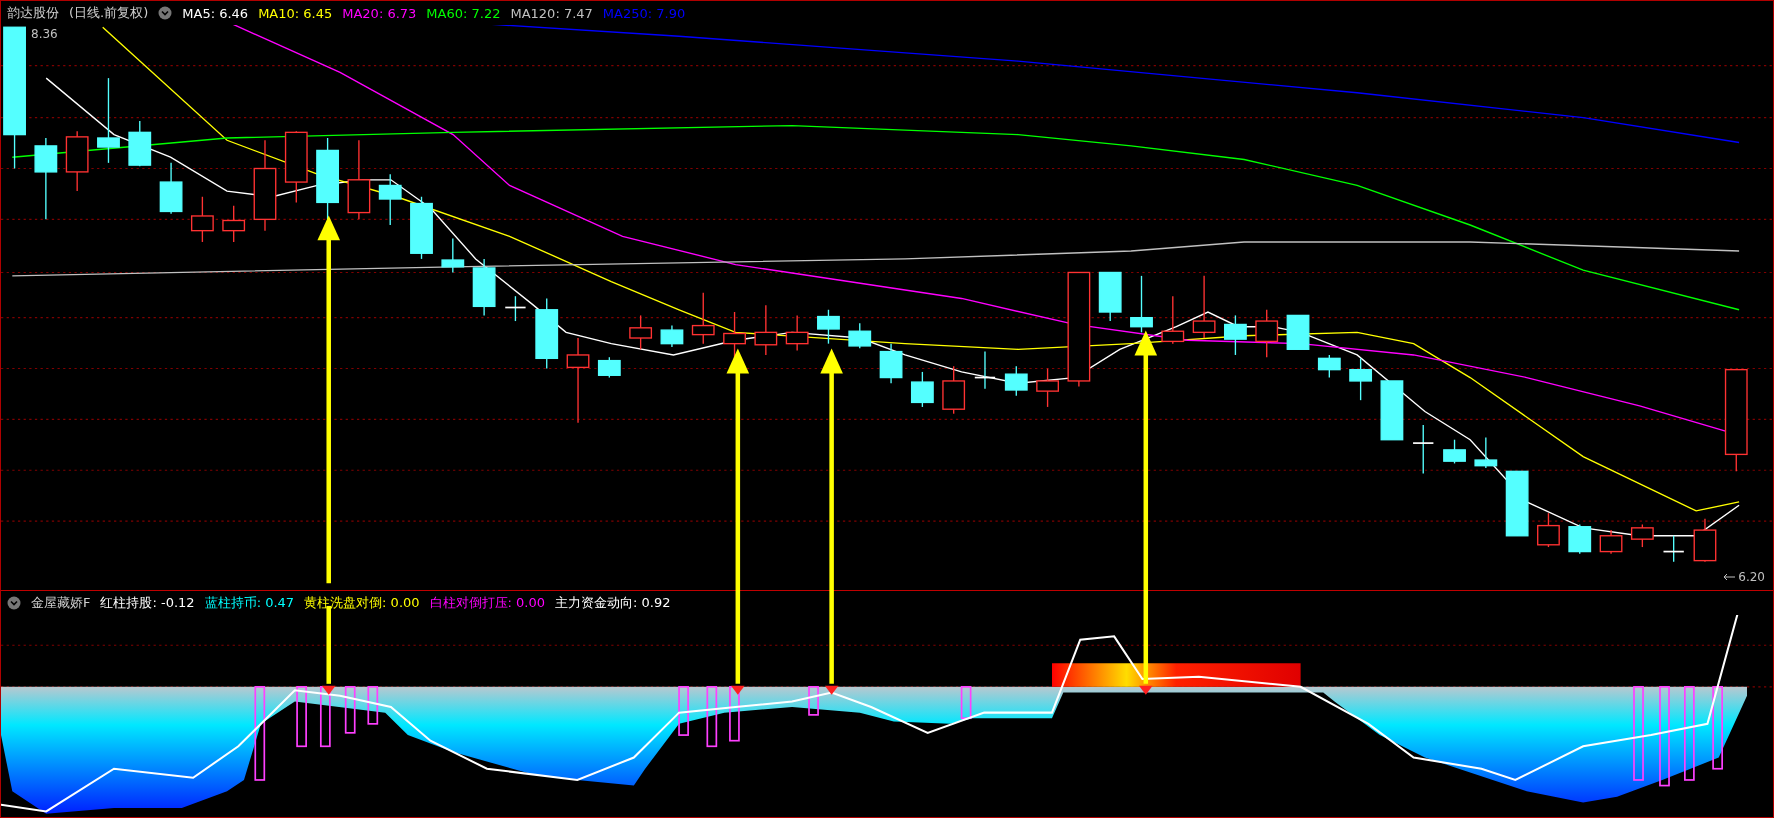 This screenshot has height=818, width=1774. Describe the element at coordinates (362, 603) in the screenshot. I see `indicator-value: 黄柱洗盘对倒: 0.00` at that location.